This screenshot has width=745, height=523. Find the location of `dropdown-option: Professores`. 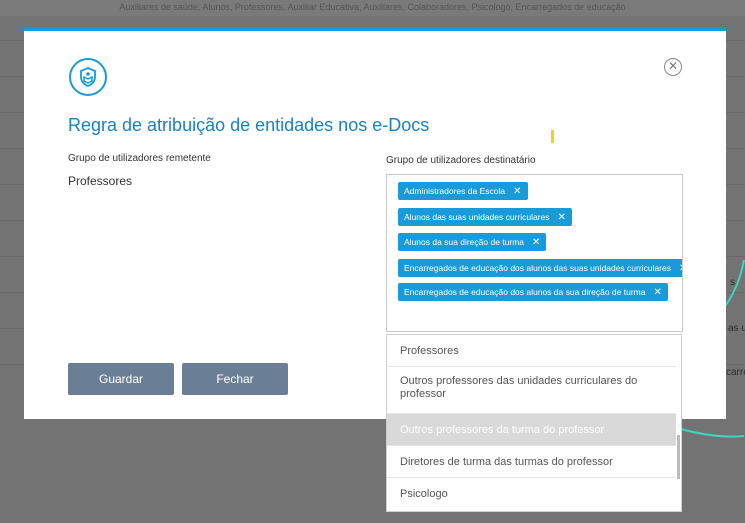

dropdown-option: Professores is located at coordinates (531, 351).